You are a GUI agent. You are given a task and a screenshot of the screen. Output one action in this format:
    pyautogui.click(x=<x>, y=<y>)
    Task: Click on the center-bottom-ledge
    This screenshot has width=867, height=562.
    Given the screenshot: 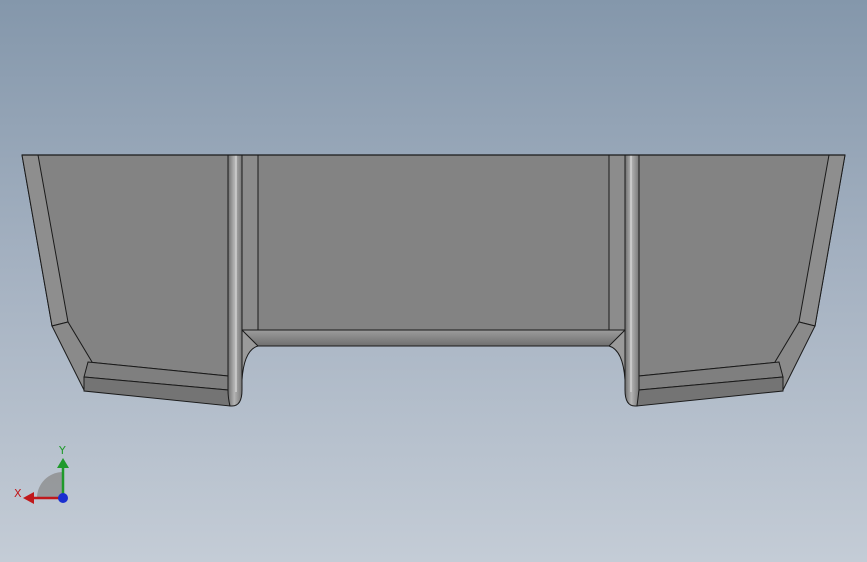 What is the action you would take?
    pyautogui.click(x=433, y=338)
    